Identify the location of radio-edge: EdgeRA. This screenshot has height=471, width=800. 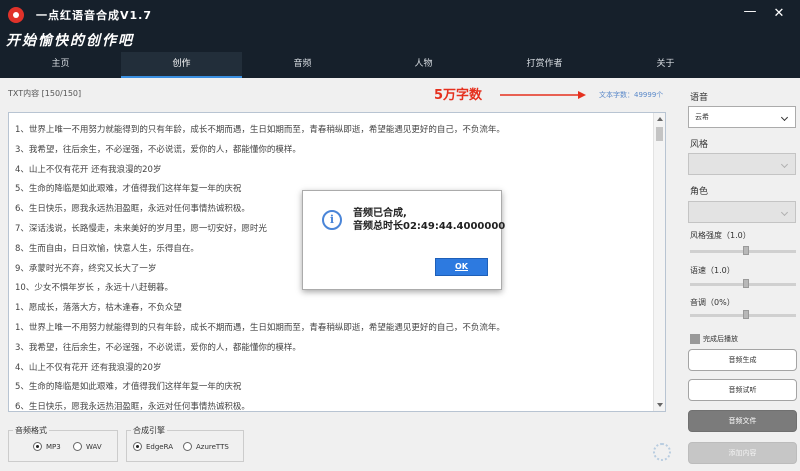
(153, 446).